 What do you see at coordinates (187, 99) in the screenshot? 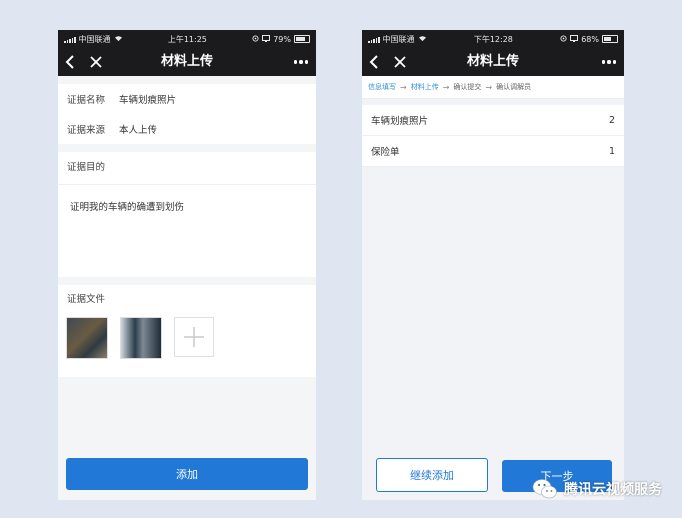
I see `evidence-name-row: 证据名称 车辆划痕照片` at bounding box center [187, 99].